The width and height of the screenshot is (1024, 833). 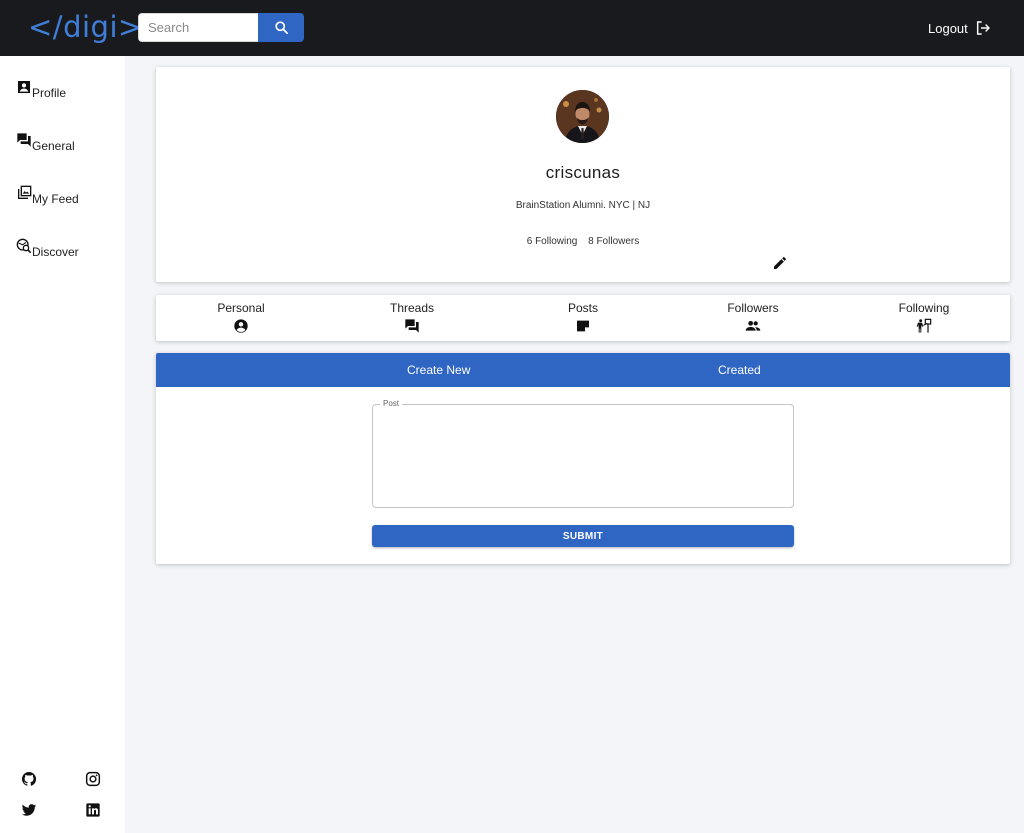 I want to click on tab-label: Posts, so click(x=582, y=308).